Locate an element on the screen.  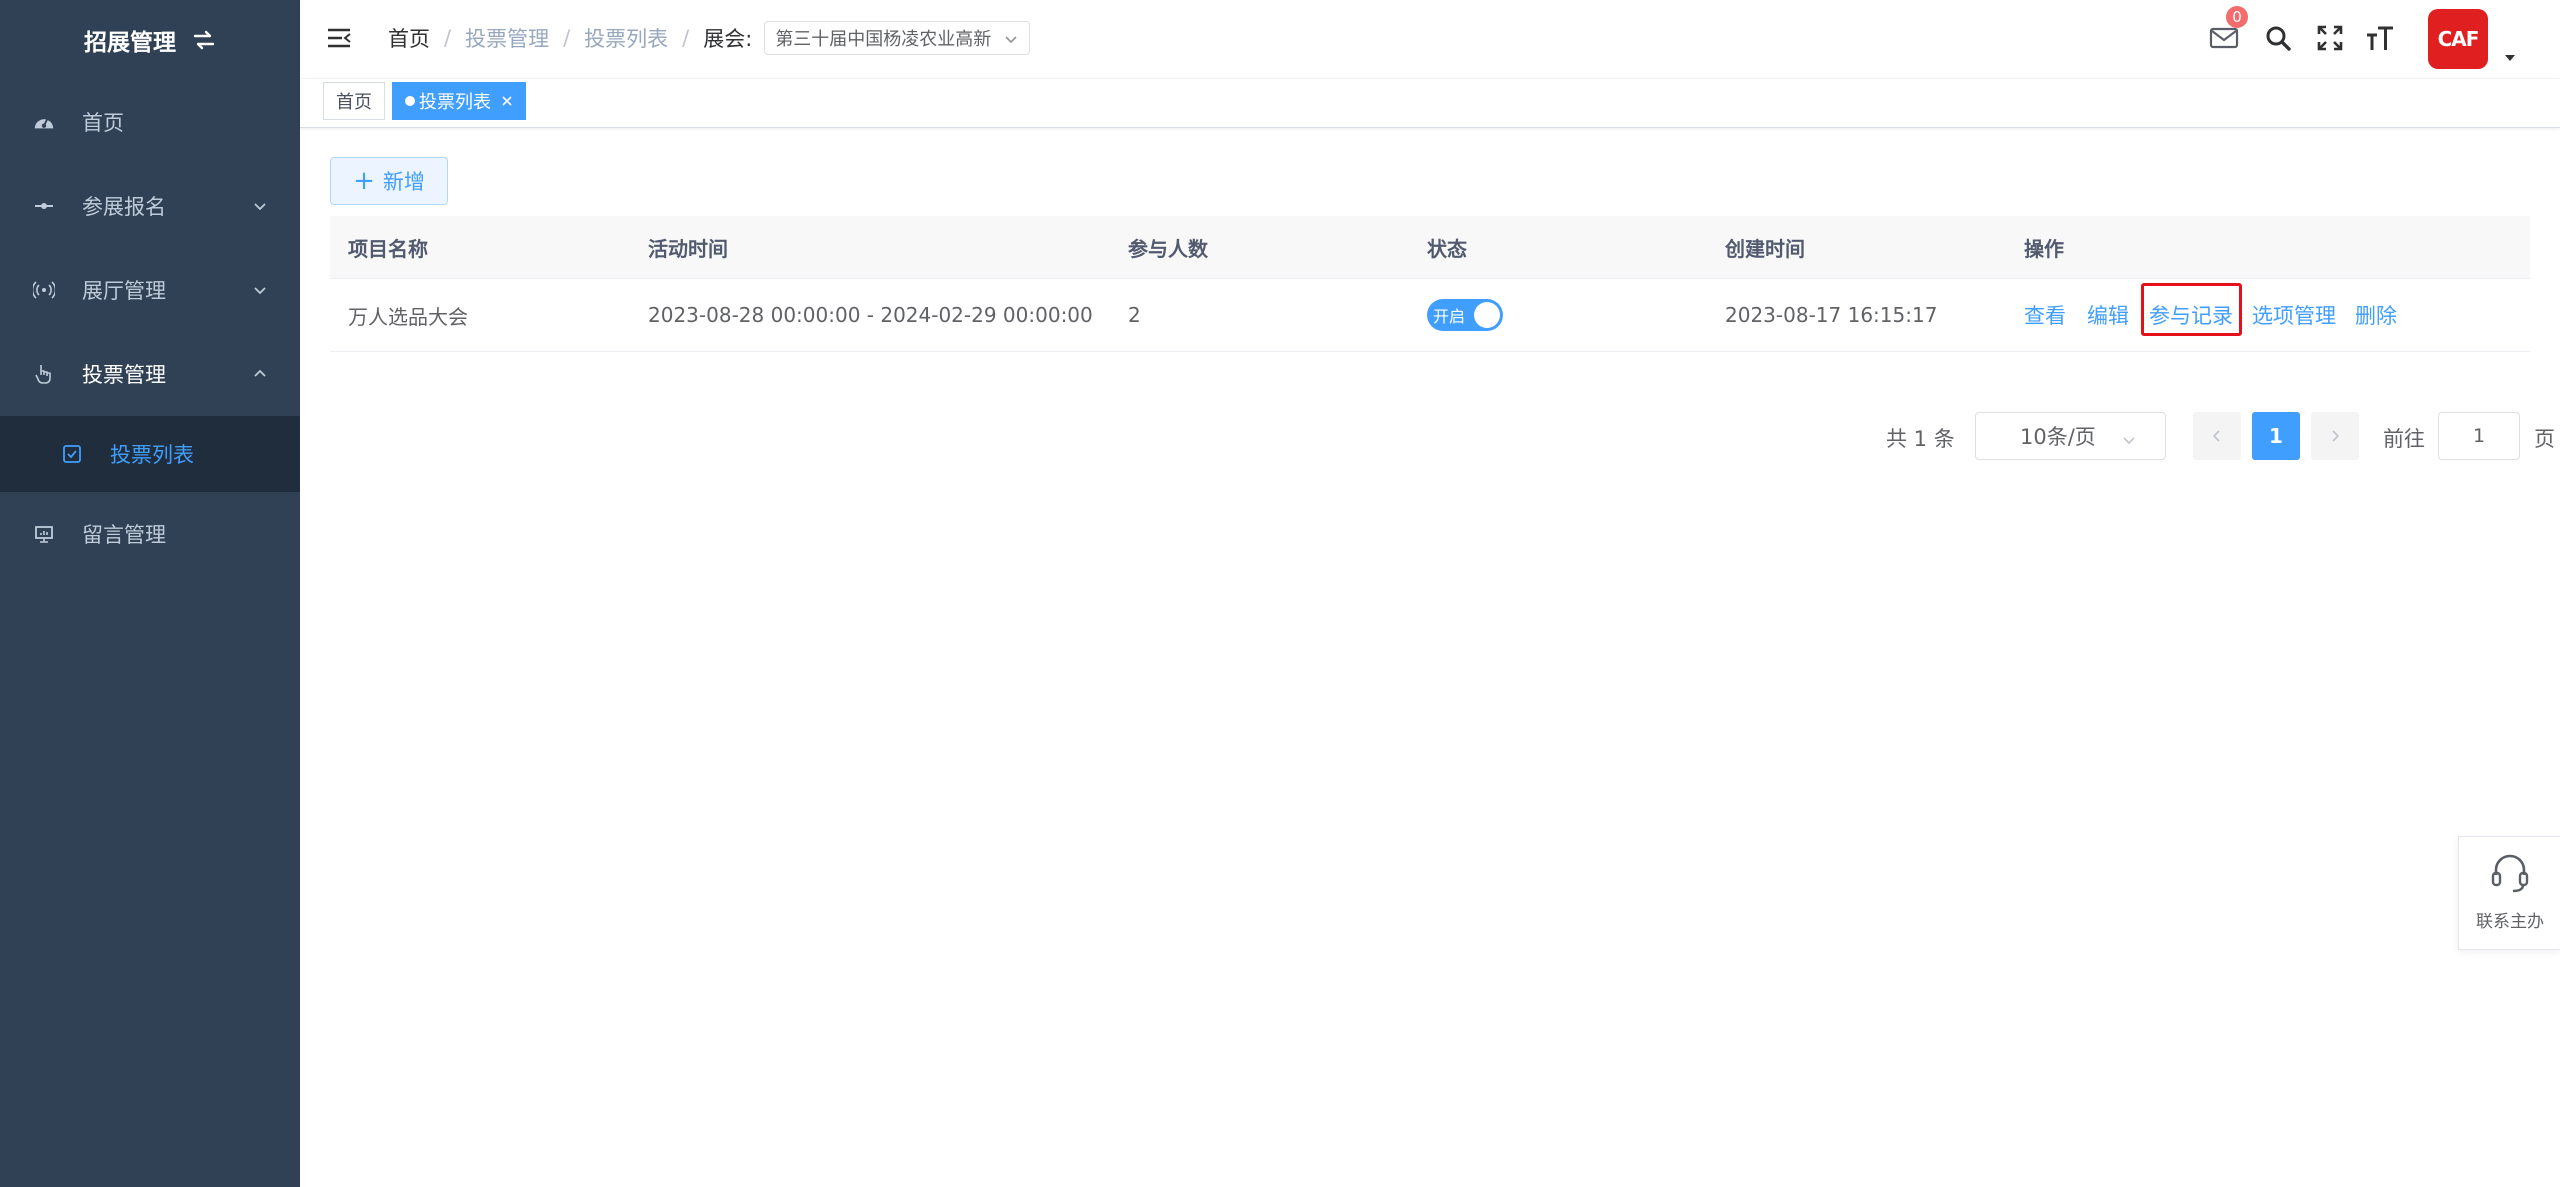
broadcast-icon is located at coordinates (44, 290).